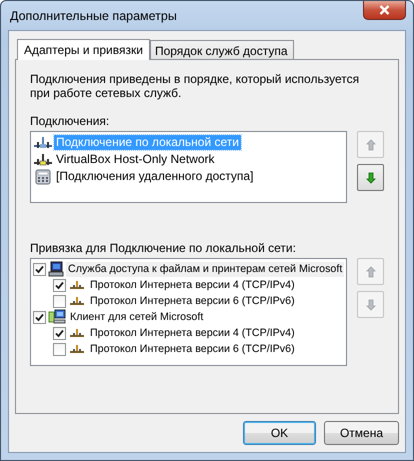  Describe the element at coordinates (135, 159) in the screenshot. I see `connection-item: VirtualBox Host-Only Network` at that location.